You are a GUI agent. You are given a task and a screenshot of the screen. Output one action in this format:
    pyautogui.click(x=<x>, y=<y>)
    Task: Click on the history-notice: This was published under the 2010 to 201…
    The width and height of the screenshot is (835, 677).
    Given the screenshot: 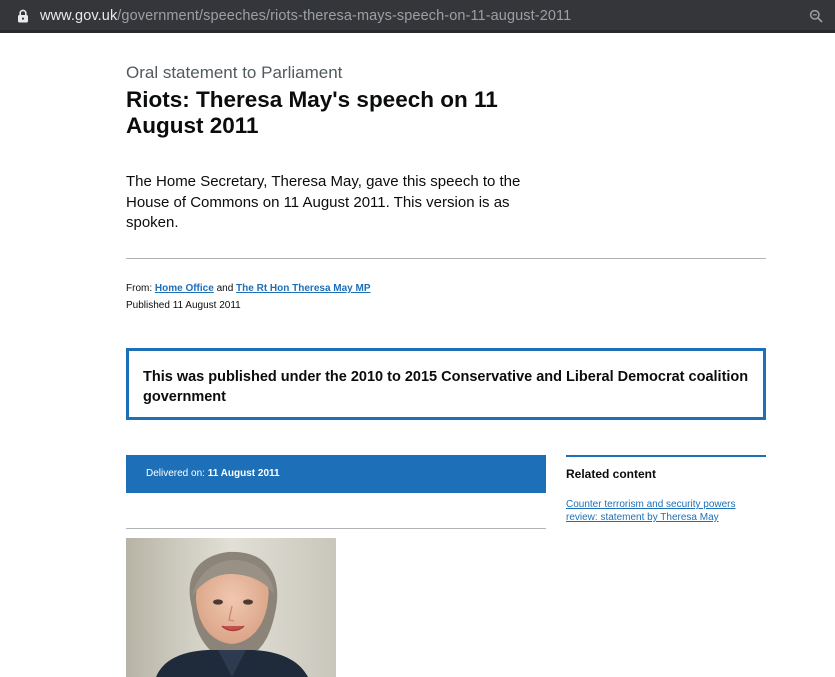 What is the action you would take?
    pyautogui.click(x=446, y=384)
    